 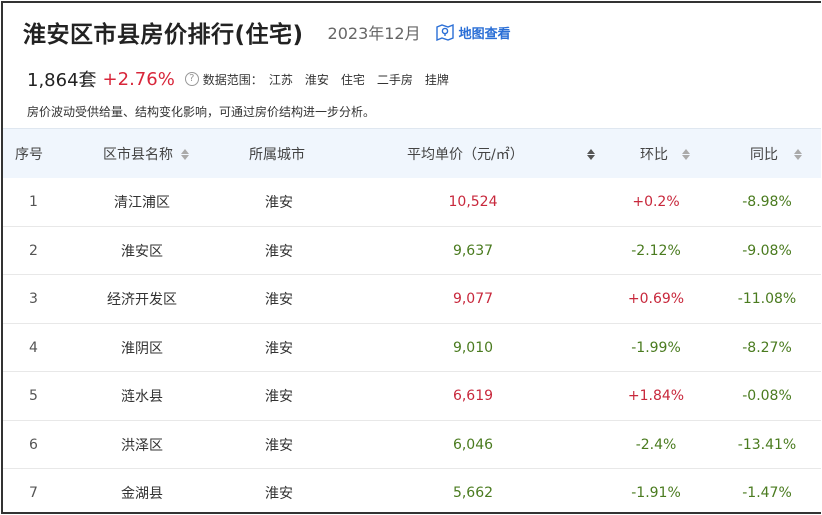 I want to click on table-header: 序号 区市县名称 所属城市 平均单价（元/㎡） 环比 同比, so click(x=412, y=153).